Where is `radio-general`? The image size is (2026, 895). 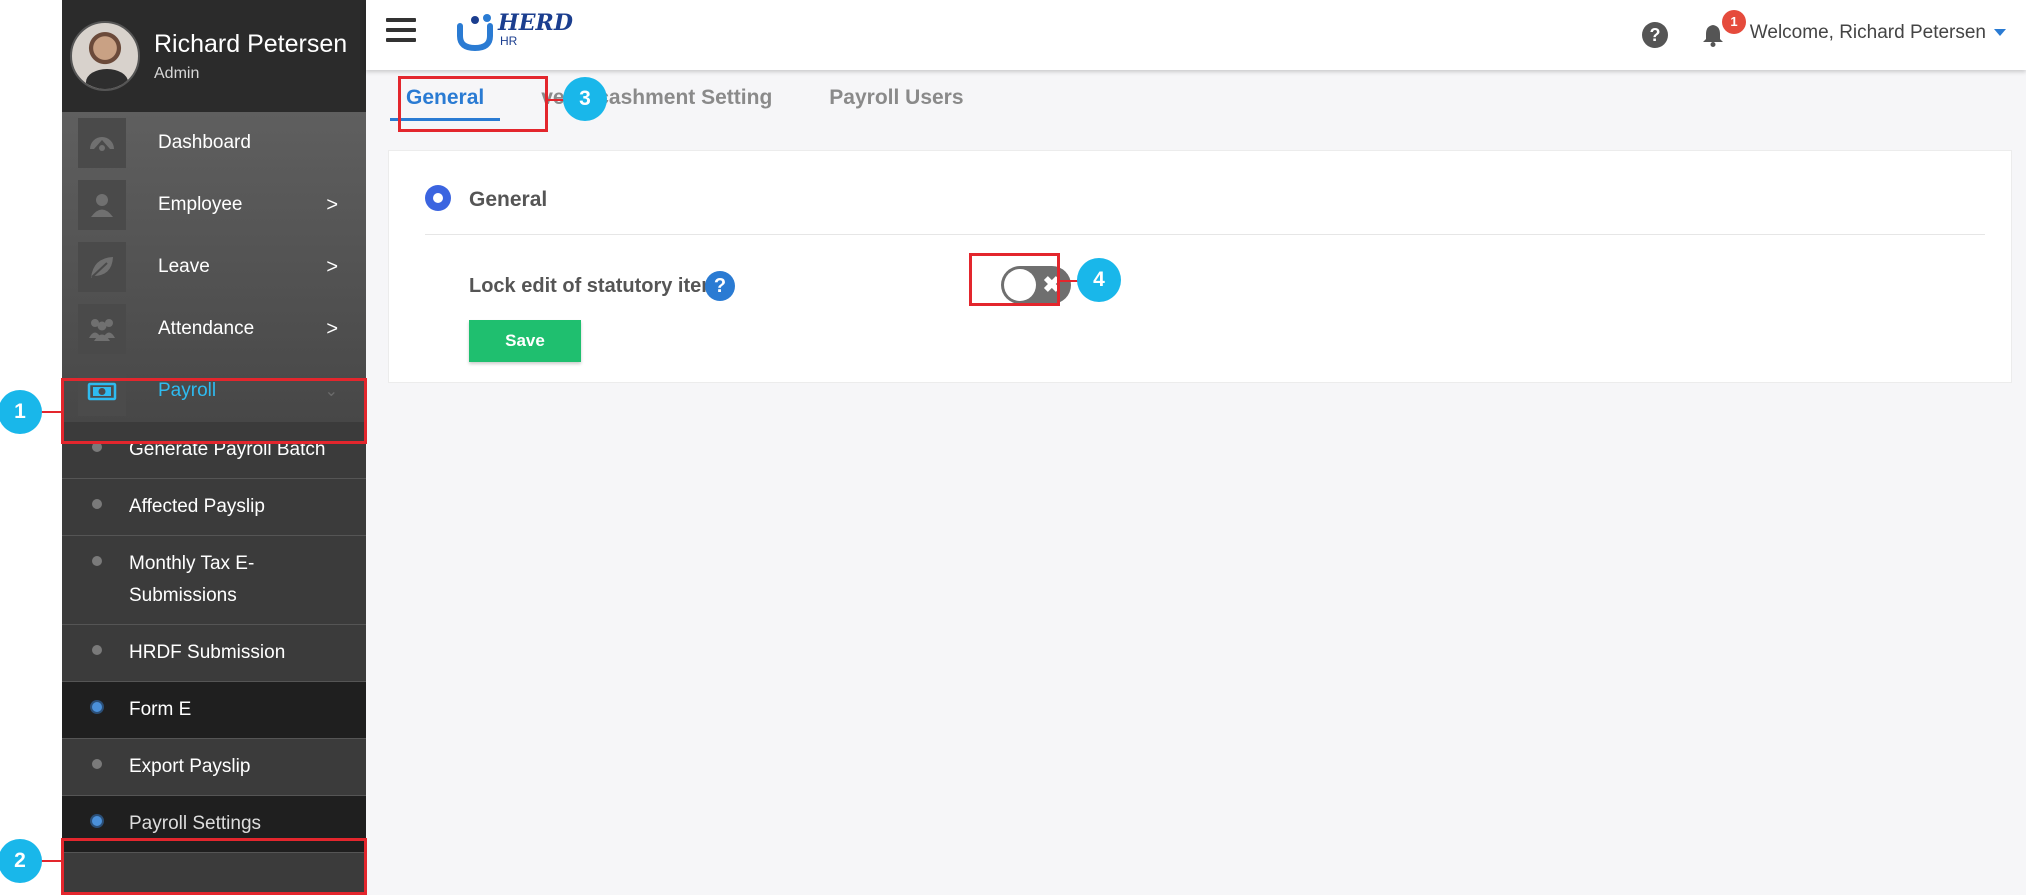
radio-general is located at coordinates (438, 198).